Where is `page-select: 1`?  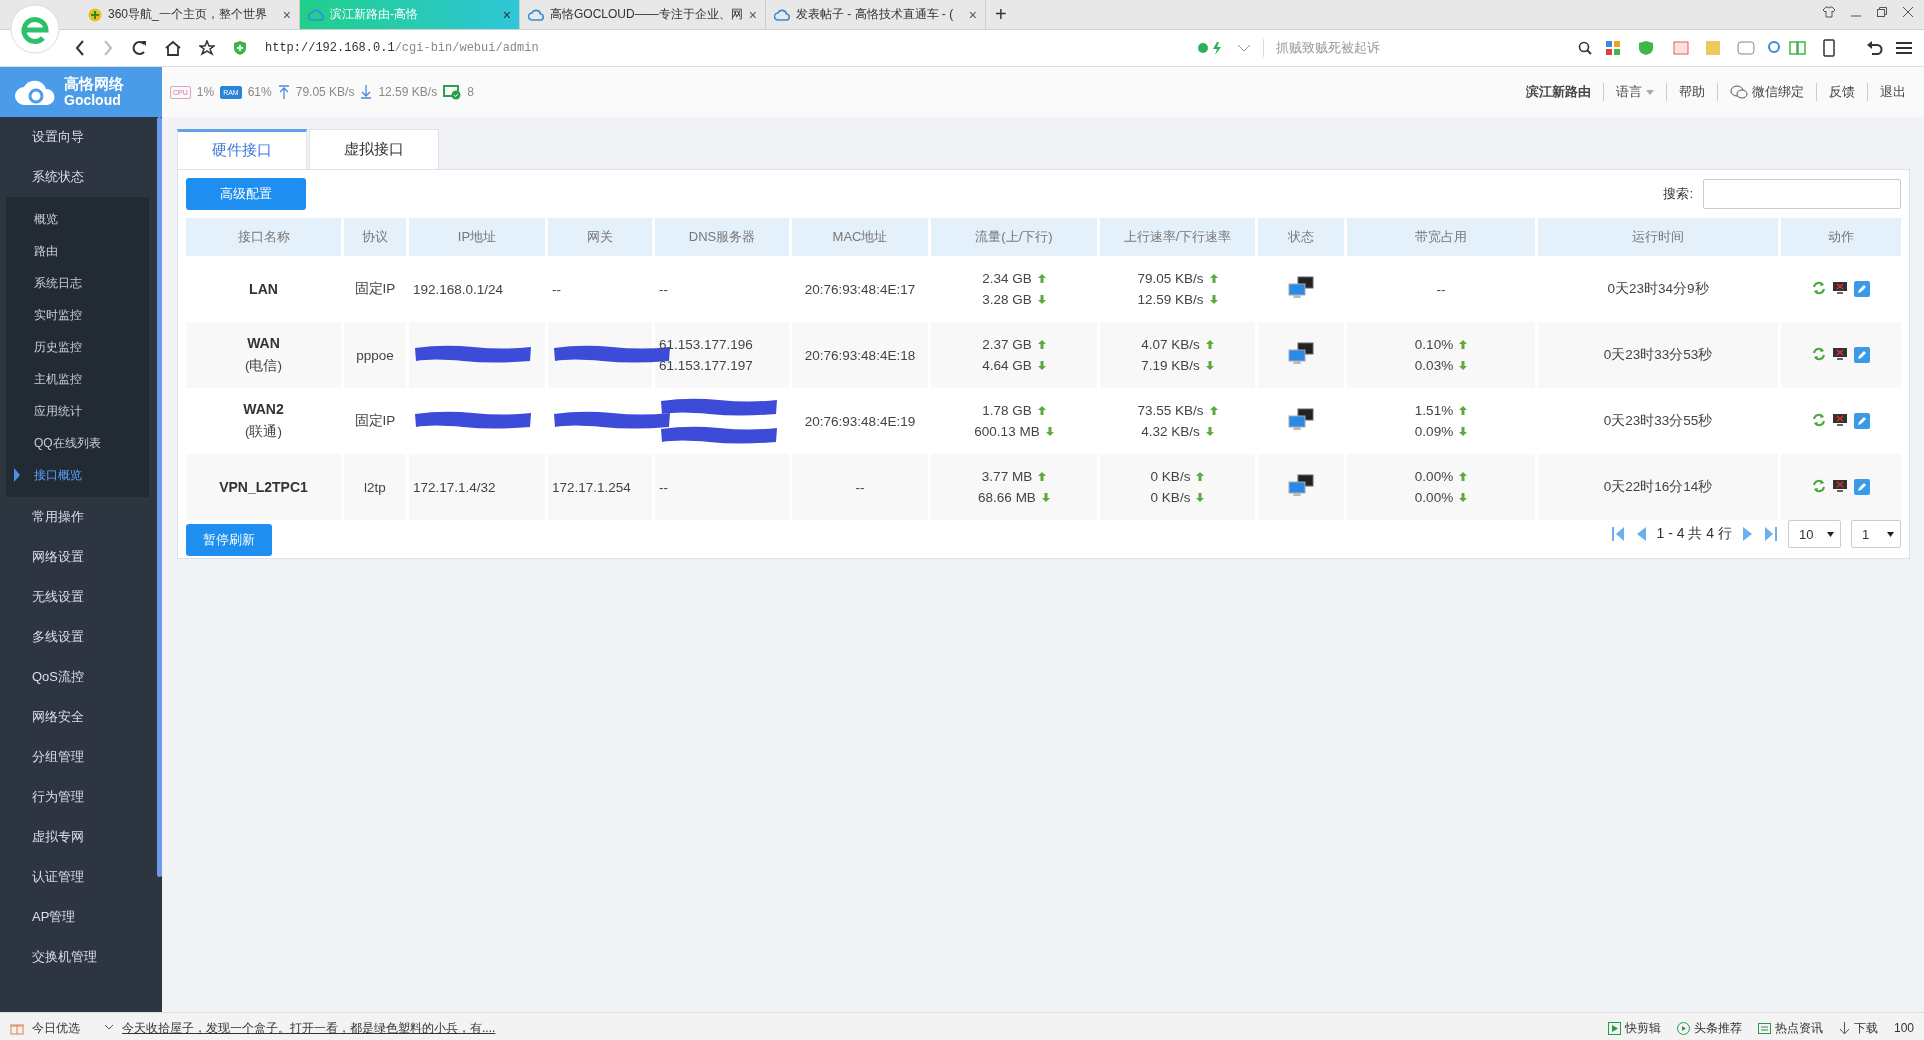
page-select: 1 is located at coordinates (1876, 534).